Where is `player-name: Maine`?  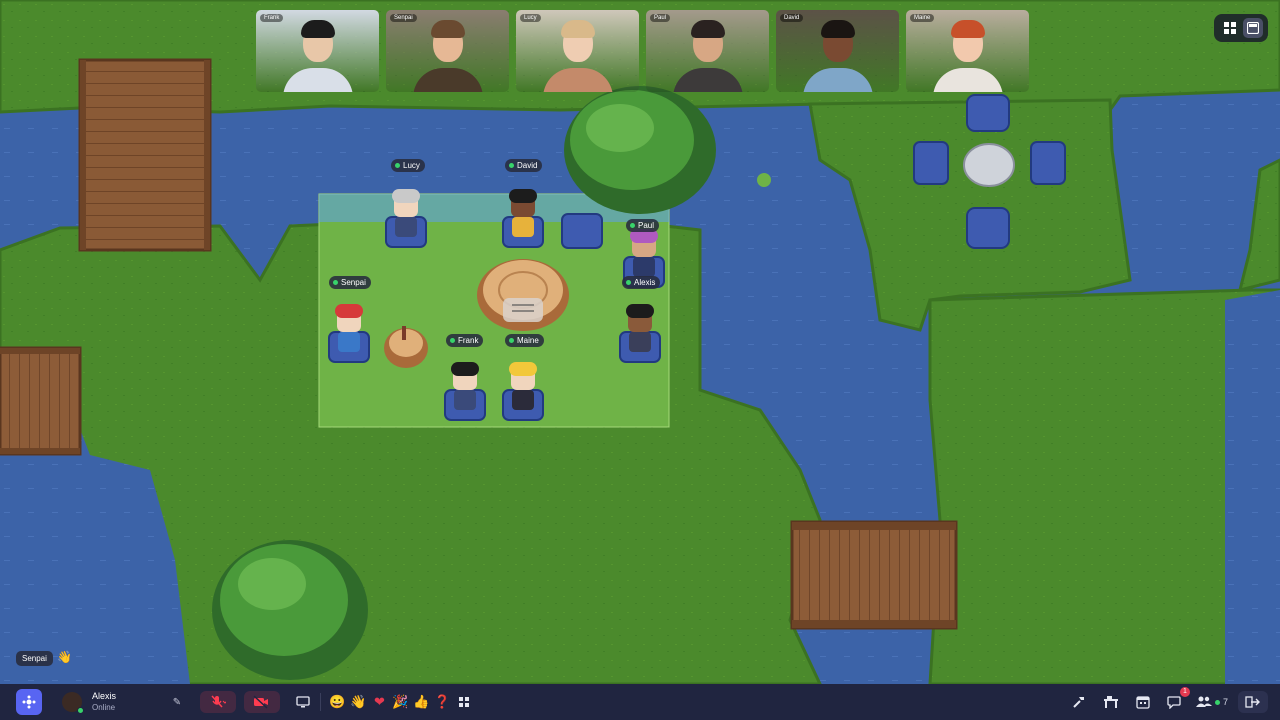
player-name: Maine is located at coordinates (528, 340).